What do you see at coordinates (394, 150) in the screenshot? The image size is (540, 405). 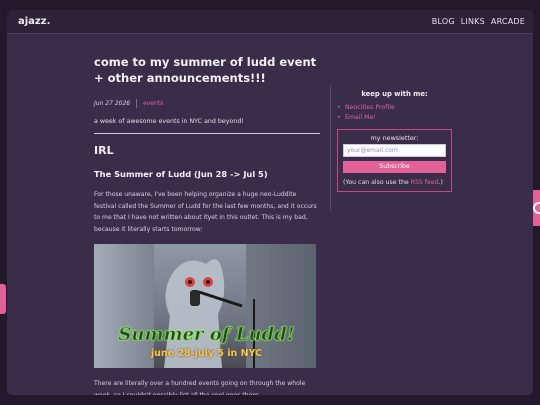 I see `email-input: your@email.com` at bounding box center [394, 150].